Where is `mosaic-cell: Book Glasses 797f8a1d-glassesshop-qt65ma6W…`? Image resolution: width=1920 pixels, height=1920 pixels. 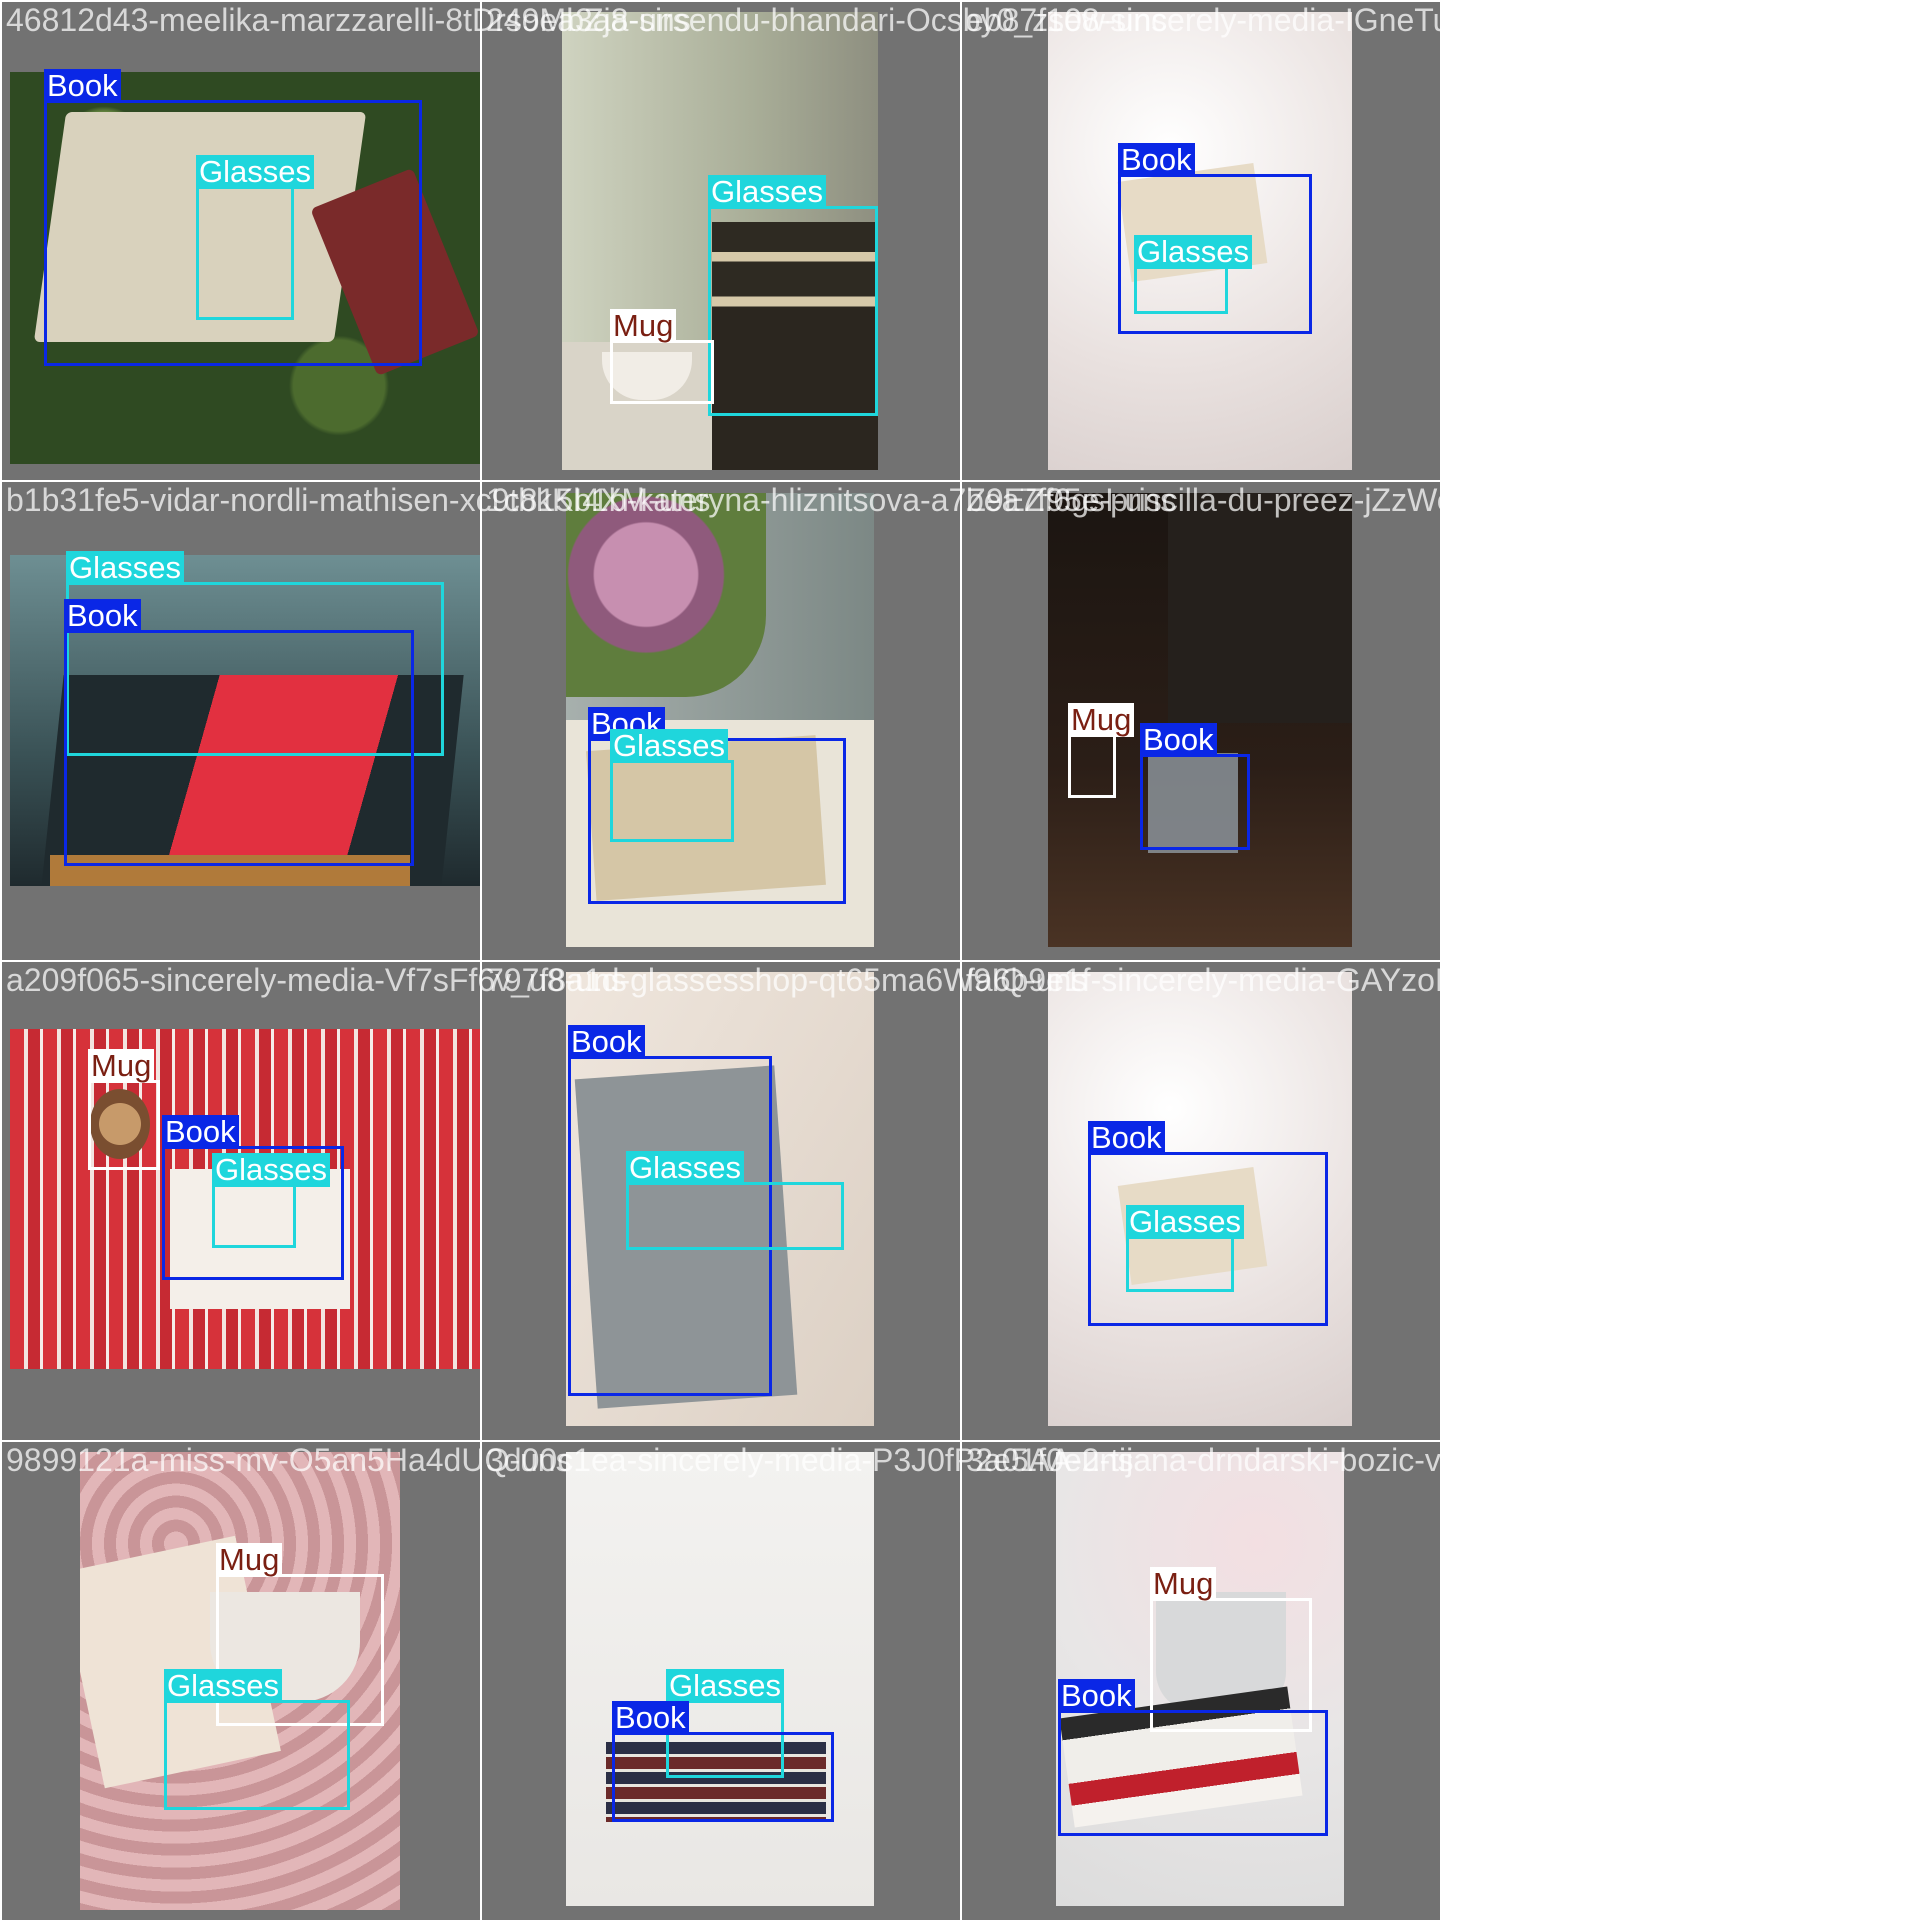
mosaic-cell: Book Glasses 797f8a1d-glassesshop-qt65ma6W… is located at coordinates (784, 1201).